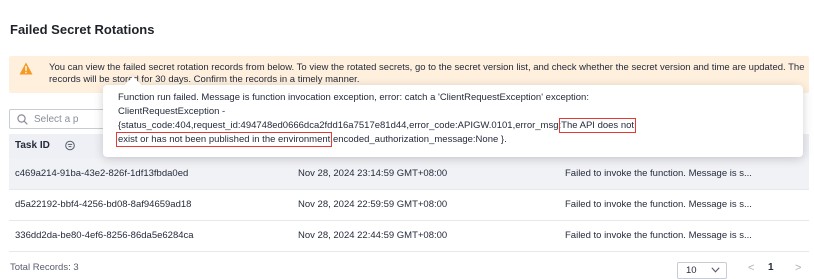 Image resolution: width=814 pixels, height=279 pixels. I want to click on time-cell: Nov 28, 2024 22:44:59 GMT+08:00, so click(373, 235).